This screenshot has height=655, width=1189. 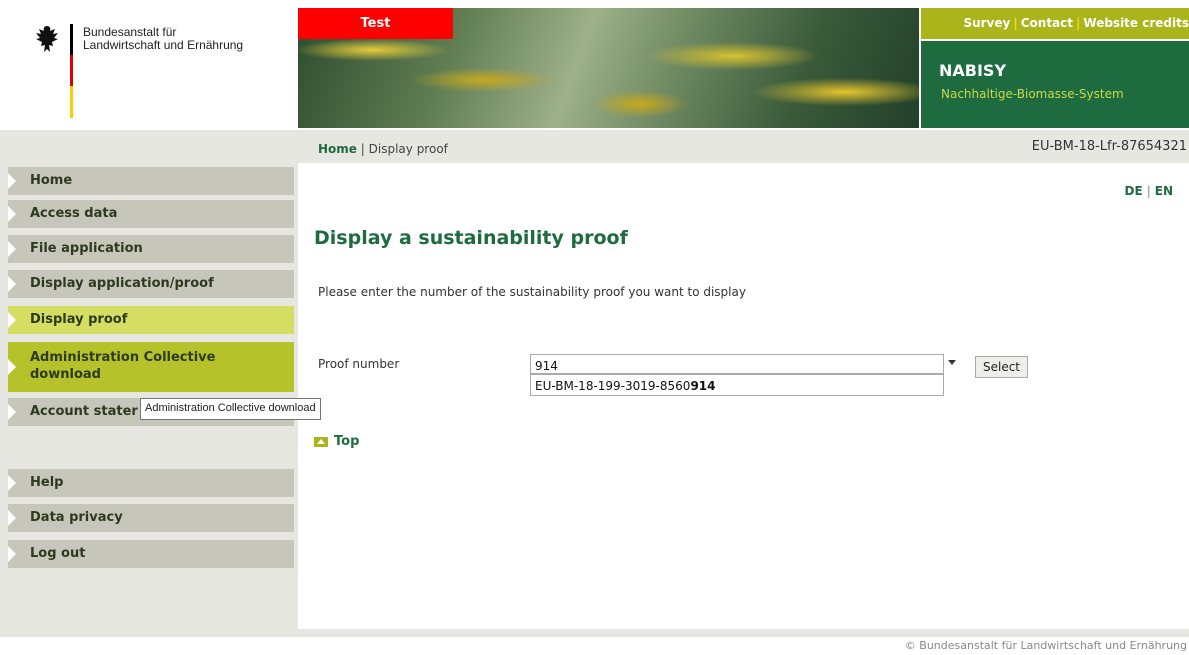 I want to click on select-button: Select, so click(x=1001, y=367).